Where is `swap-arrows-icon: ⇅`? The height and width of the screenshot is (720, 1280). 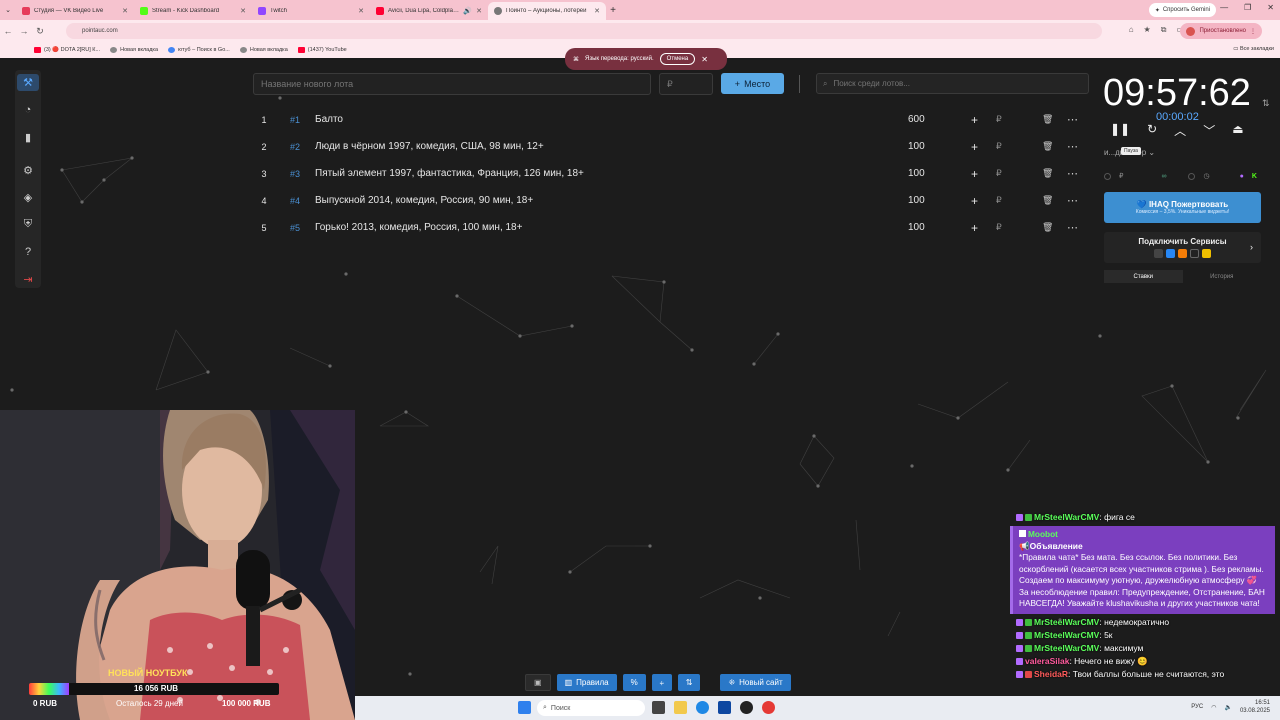
swap-arrows-icon: ⇅ is located at coordinates (1266, 103).